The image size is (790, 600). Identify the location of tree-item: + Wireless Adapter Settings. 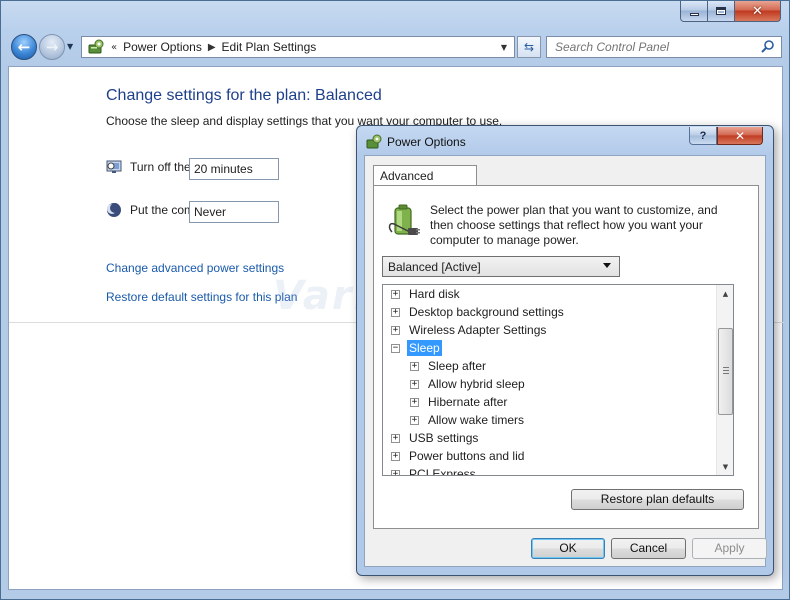
(469, 330).